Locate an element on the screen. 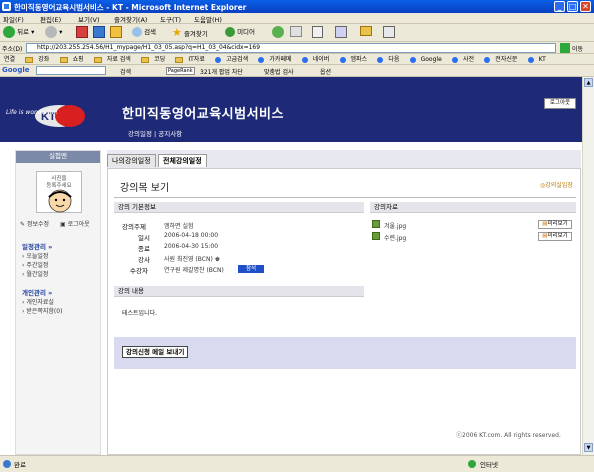  scroll-up-icon: ▲ is located at coordinates (588, 82).